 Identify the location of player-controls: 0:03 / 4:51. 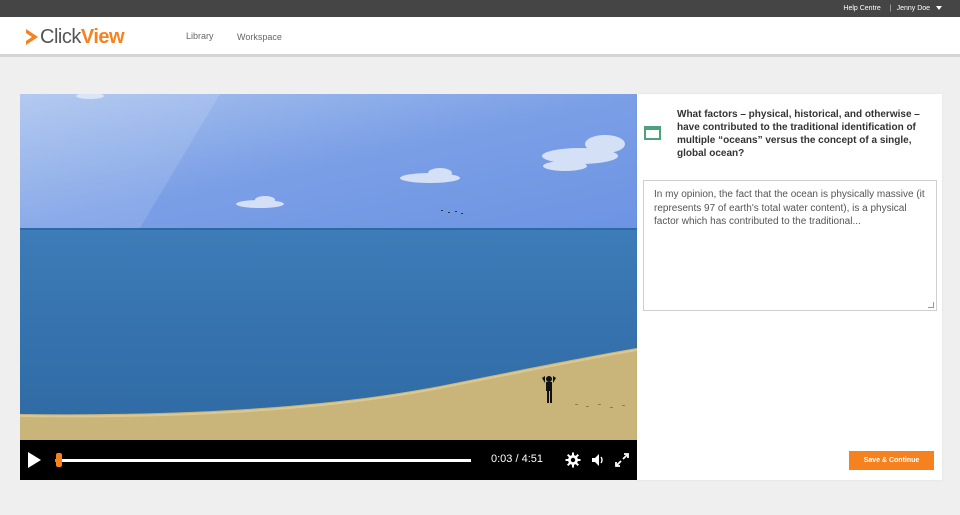
(328, 460).